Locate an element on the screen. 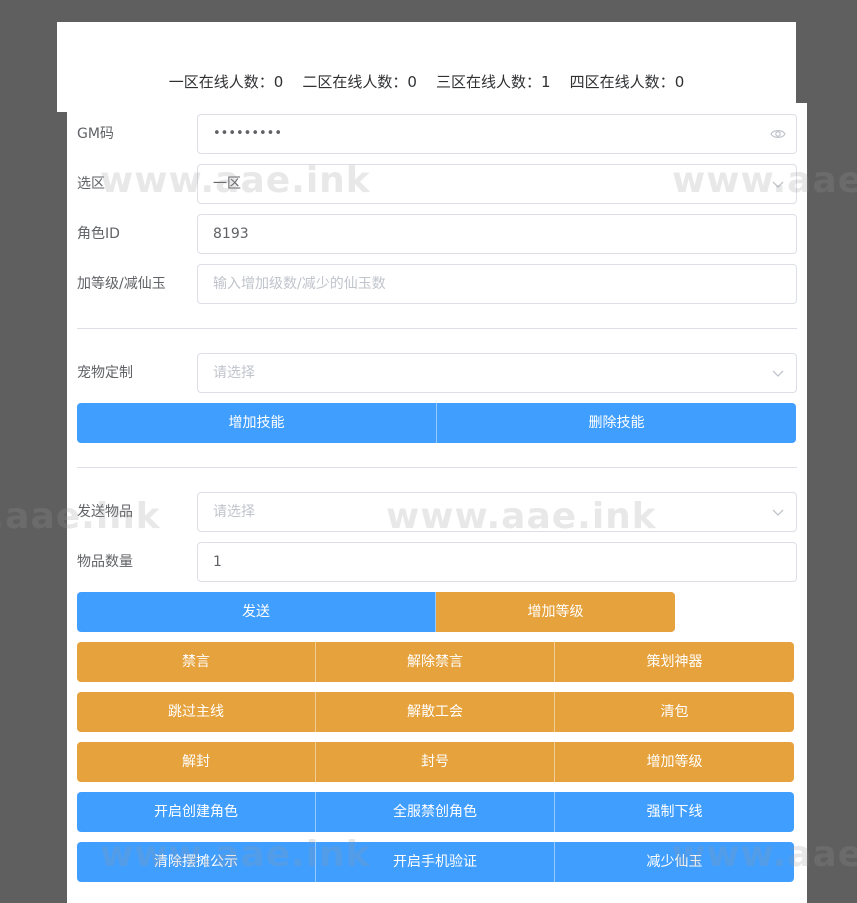 The width and height of the screenshot is (857, 903). zone2-online-label: 二区在线人数： is located at coordinates (355, 82).